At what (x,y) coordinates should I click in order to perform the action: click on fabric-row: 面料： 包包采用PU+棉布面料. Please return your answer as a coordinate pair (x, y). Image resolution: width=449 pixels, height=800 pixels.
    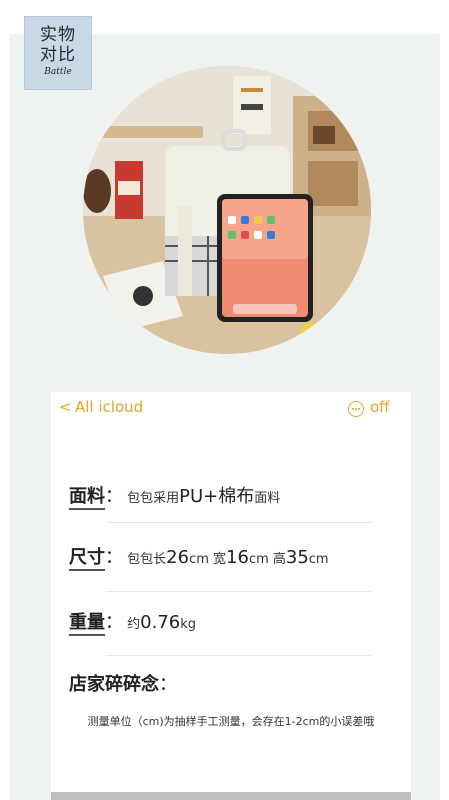
    Looking at the image, I should click on (175, 496).